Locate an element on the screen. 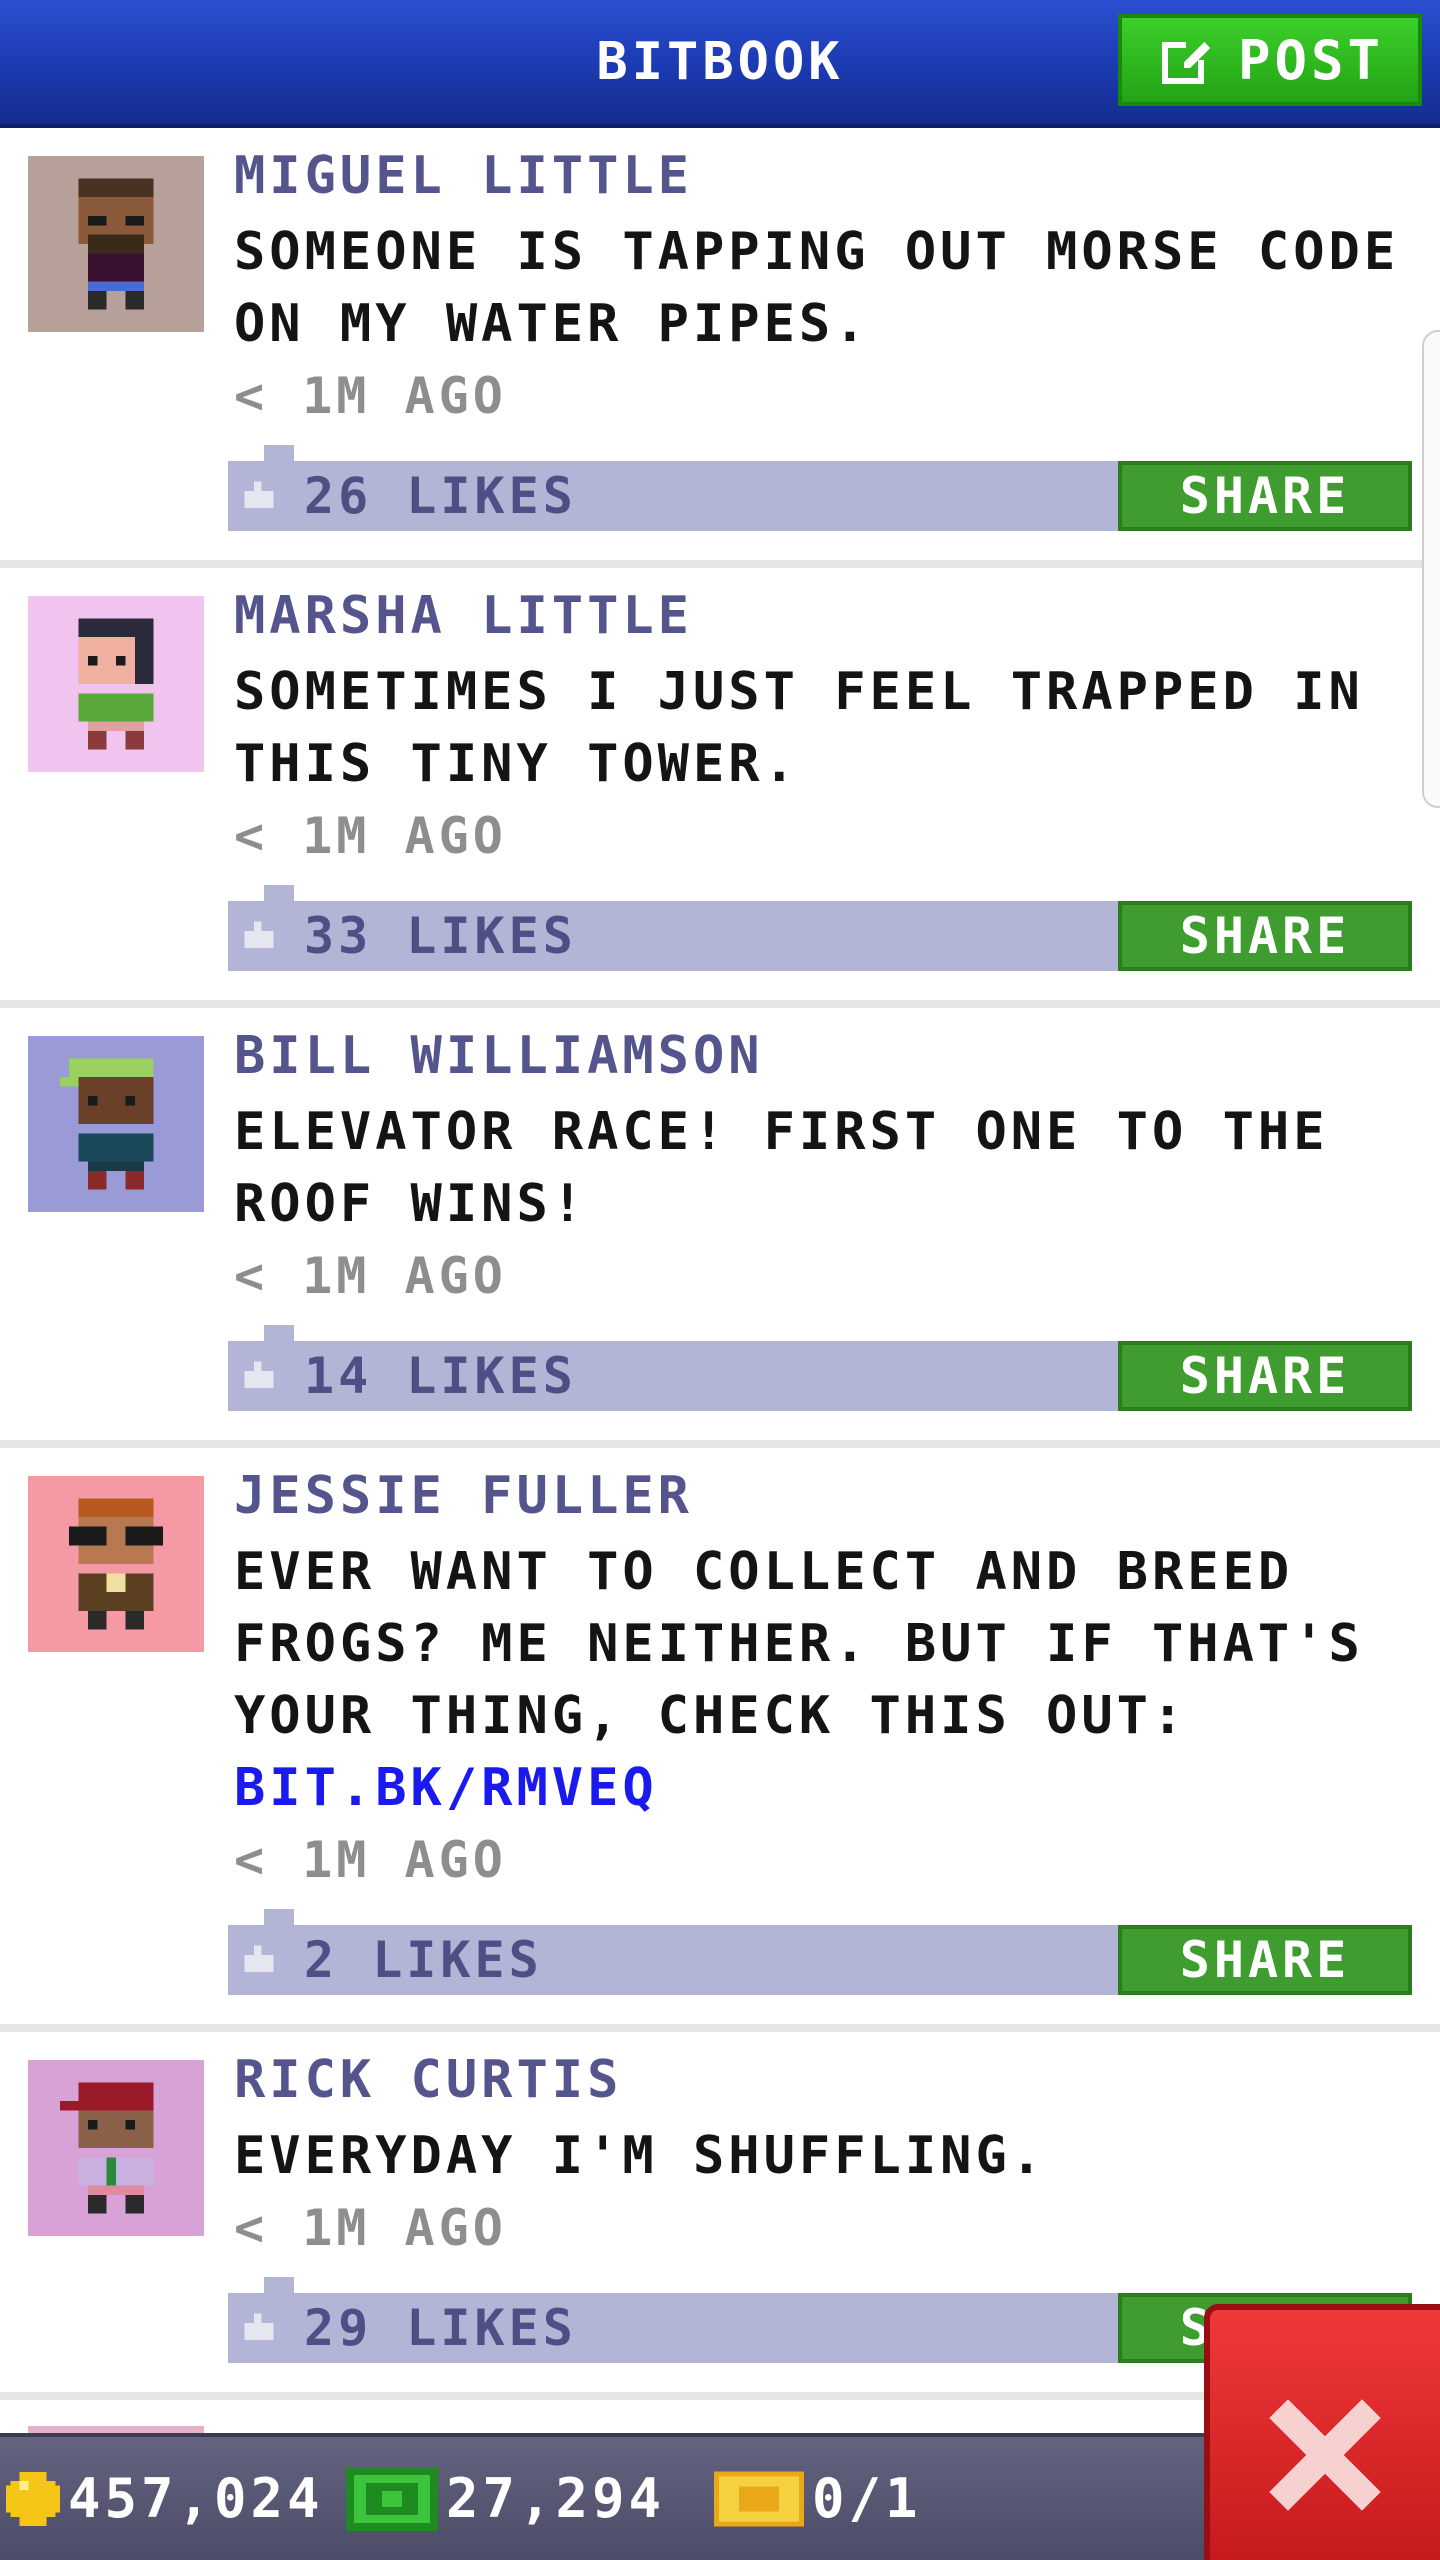 The height and width of the screenshot is (2560, 1440). like-count: 29 LIKES is located at coordinates (440, 2328).